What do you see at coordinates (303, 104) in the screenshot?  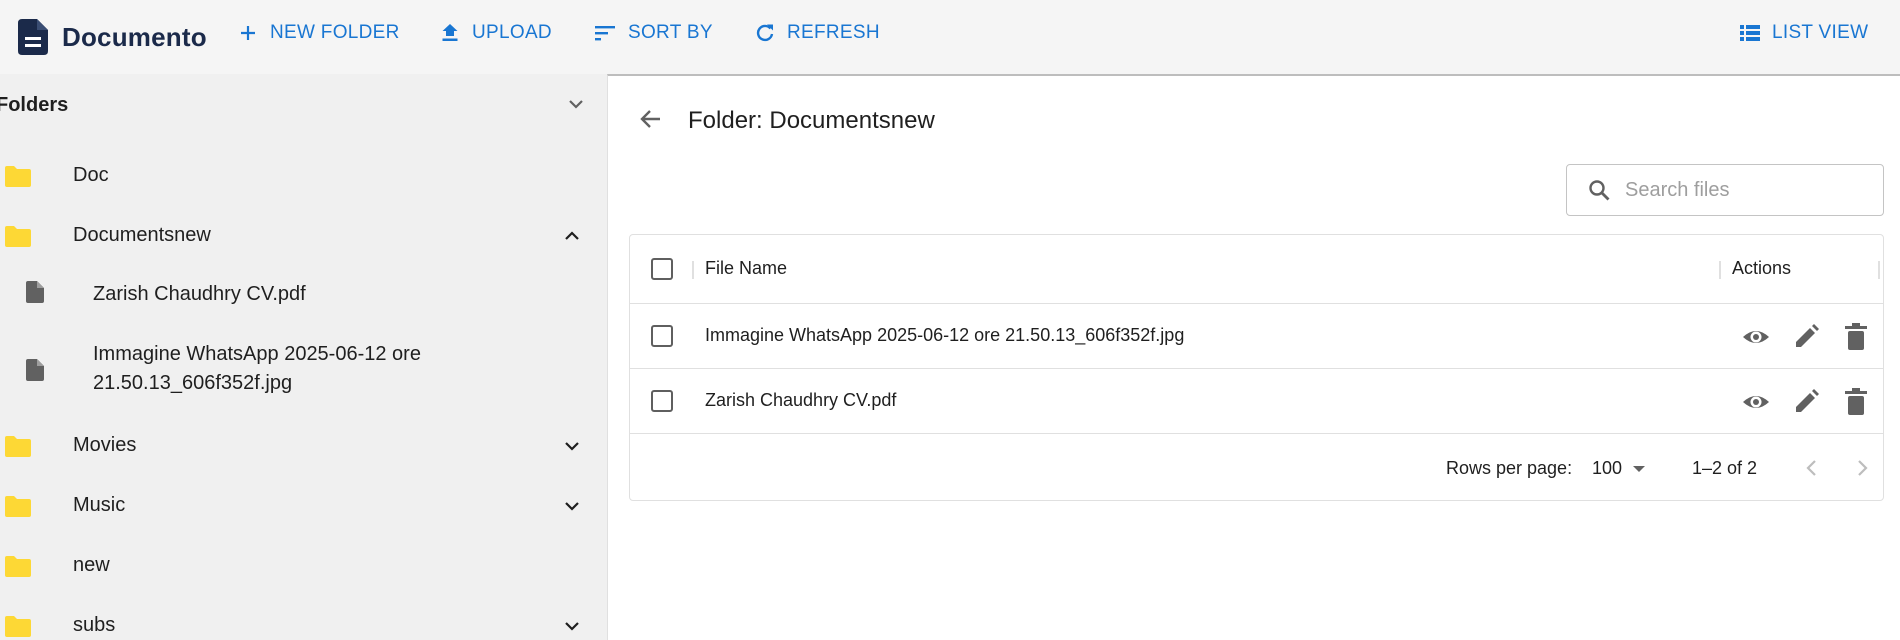 I see `folders-header: Folders` at bounding box center [303, 104].